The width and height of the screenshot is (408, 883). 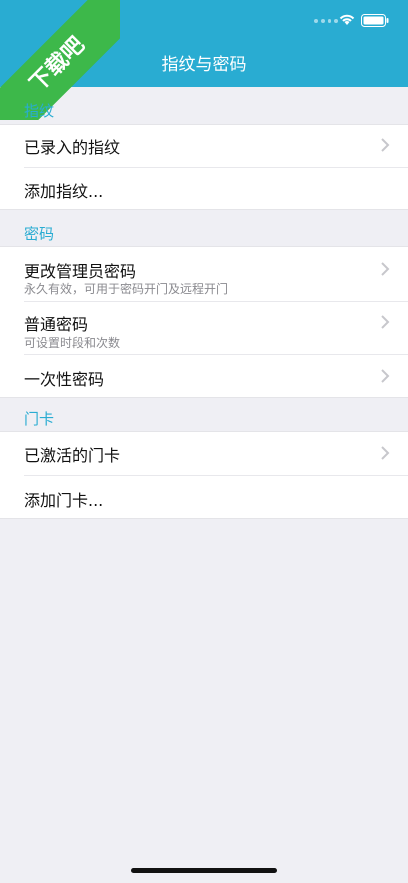 What do you see at coordinates (204, 146) in the screenshot?
I see `row-enrolled-fingerprints: 已录入的指纹` at bounding box center [204, 146].